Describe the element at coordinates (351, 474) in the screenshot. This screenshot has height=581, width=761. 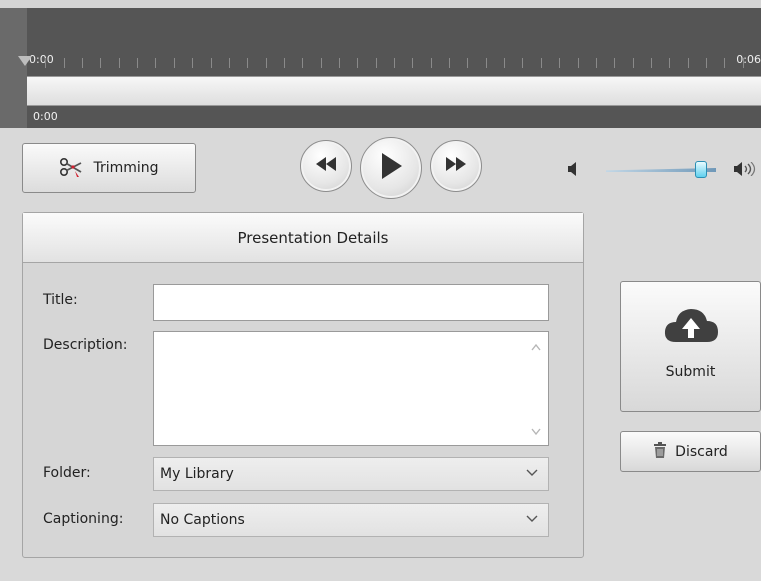
I see `folder-select: My Library` at that location.